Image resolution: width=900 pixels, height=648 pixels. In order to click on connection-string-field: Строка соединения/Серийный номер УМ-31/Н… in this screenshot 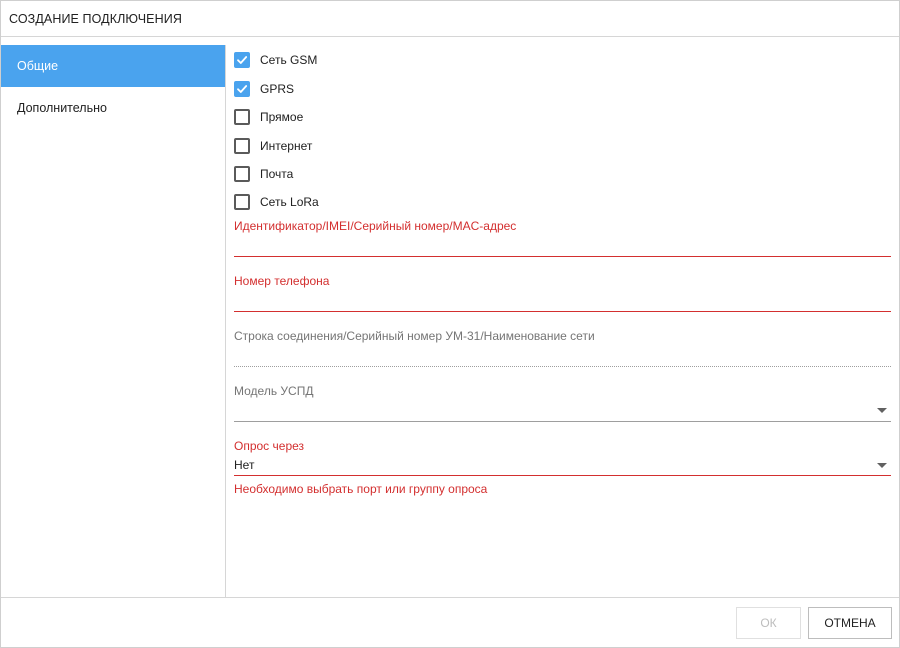, I will do `click(562, 348)`.